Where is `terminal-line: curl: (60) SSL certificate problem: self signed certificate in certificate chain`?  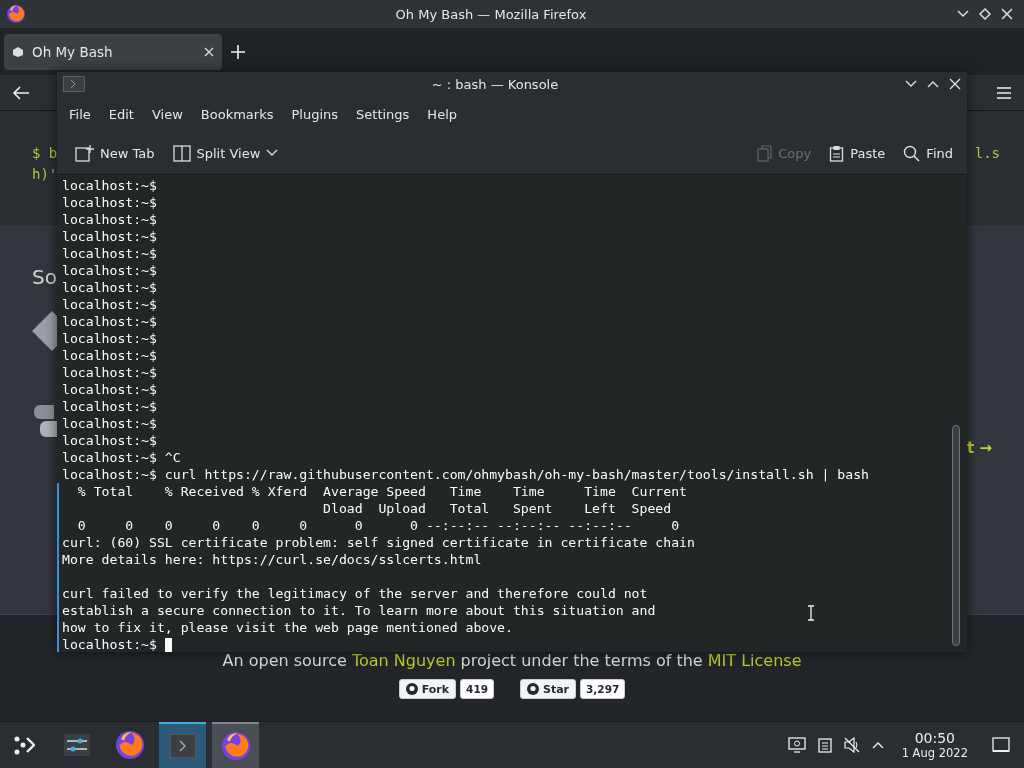 terminal-line: curl: (60) SSL certificate problem: self signed certificate in certificate chain is located at coordinates (378, 542).